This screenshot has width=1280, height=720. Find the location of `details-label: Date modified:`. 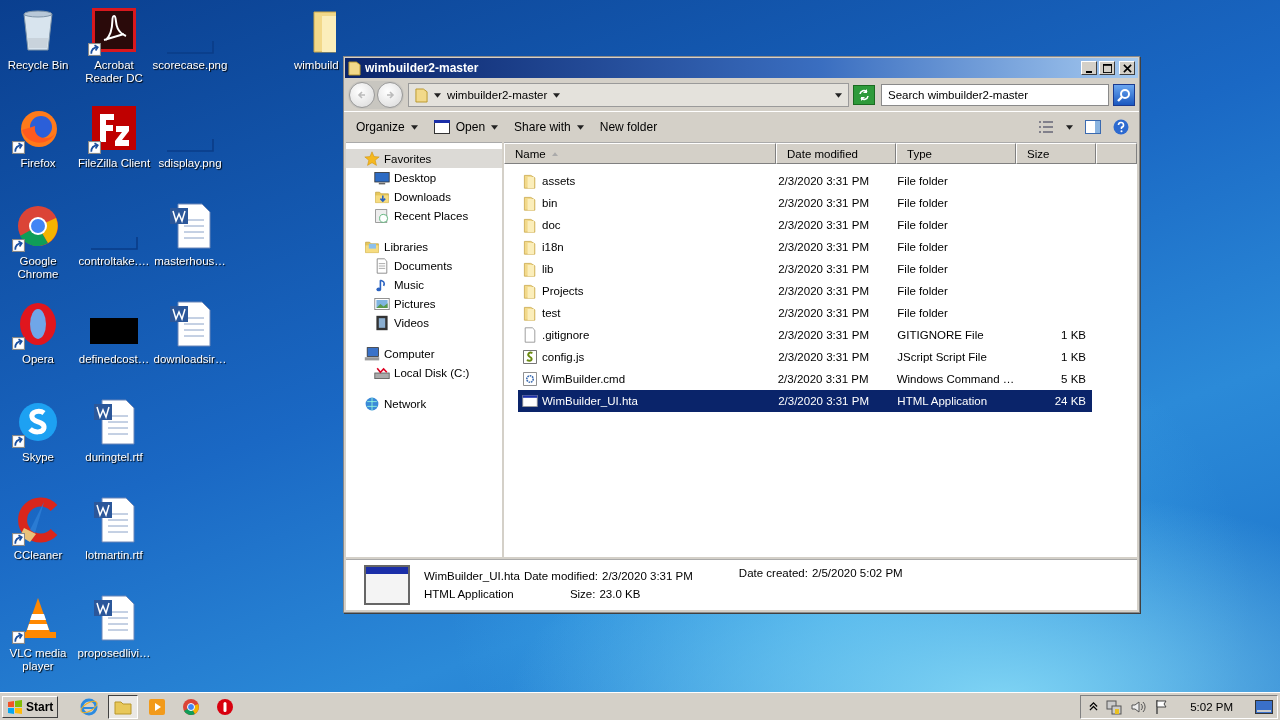

details-label: Date modified: is located at coordinates (561, 576).